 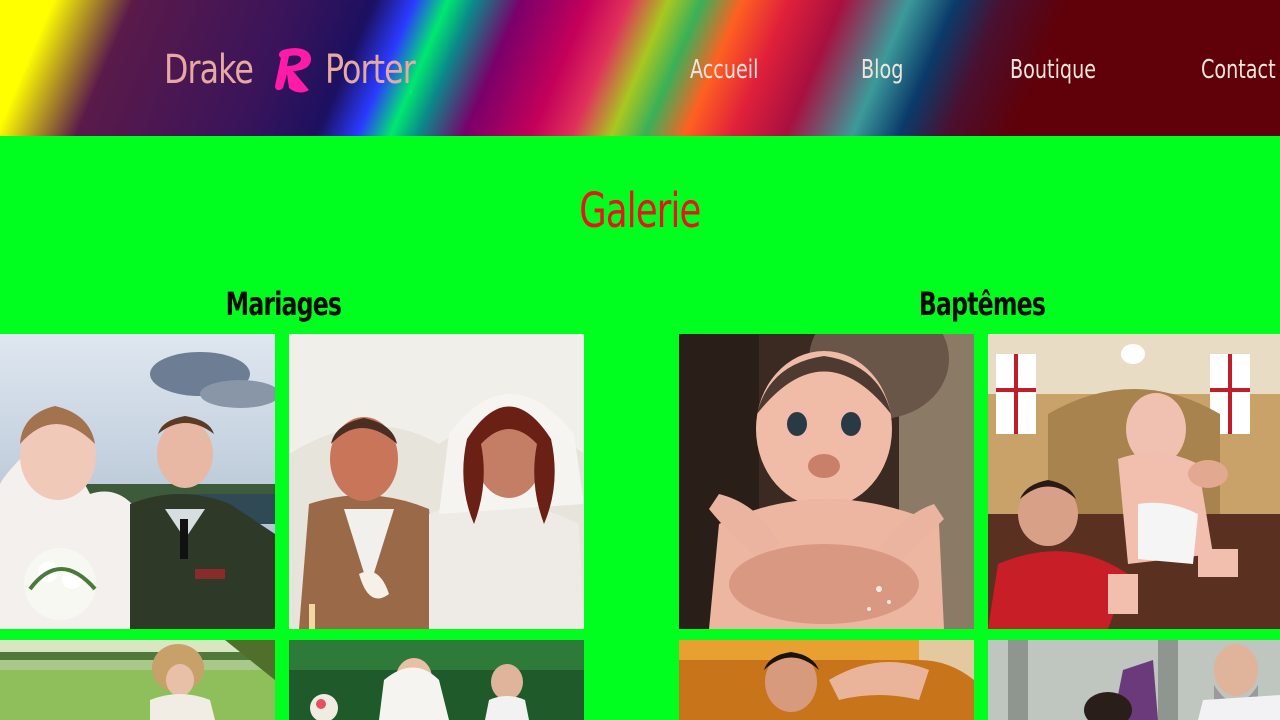 I want to click on page-title: Galerie, so click(x=640, y=211).